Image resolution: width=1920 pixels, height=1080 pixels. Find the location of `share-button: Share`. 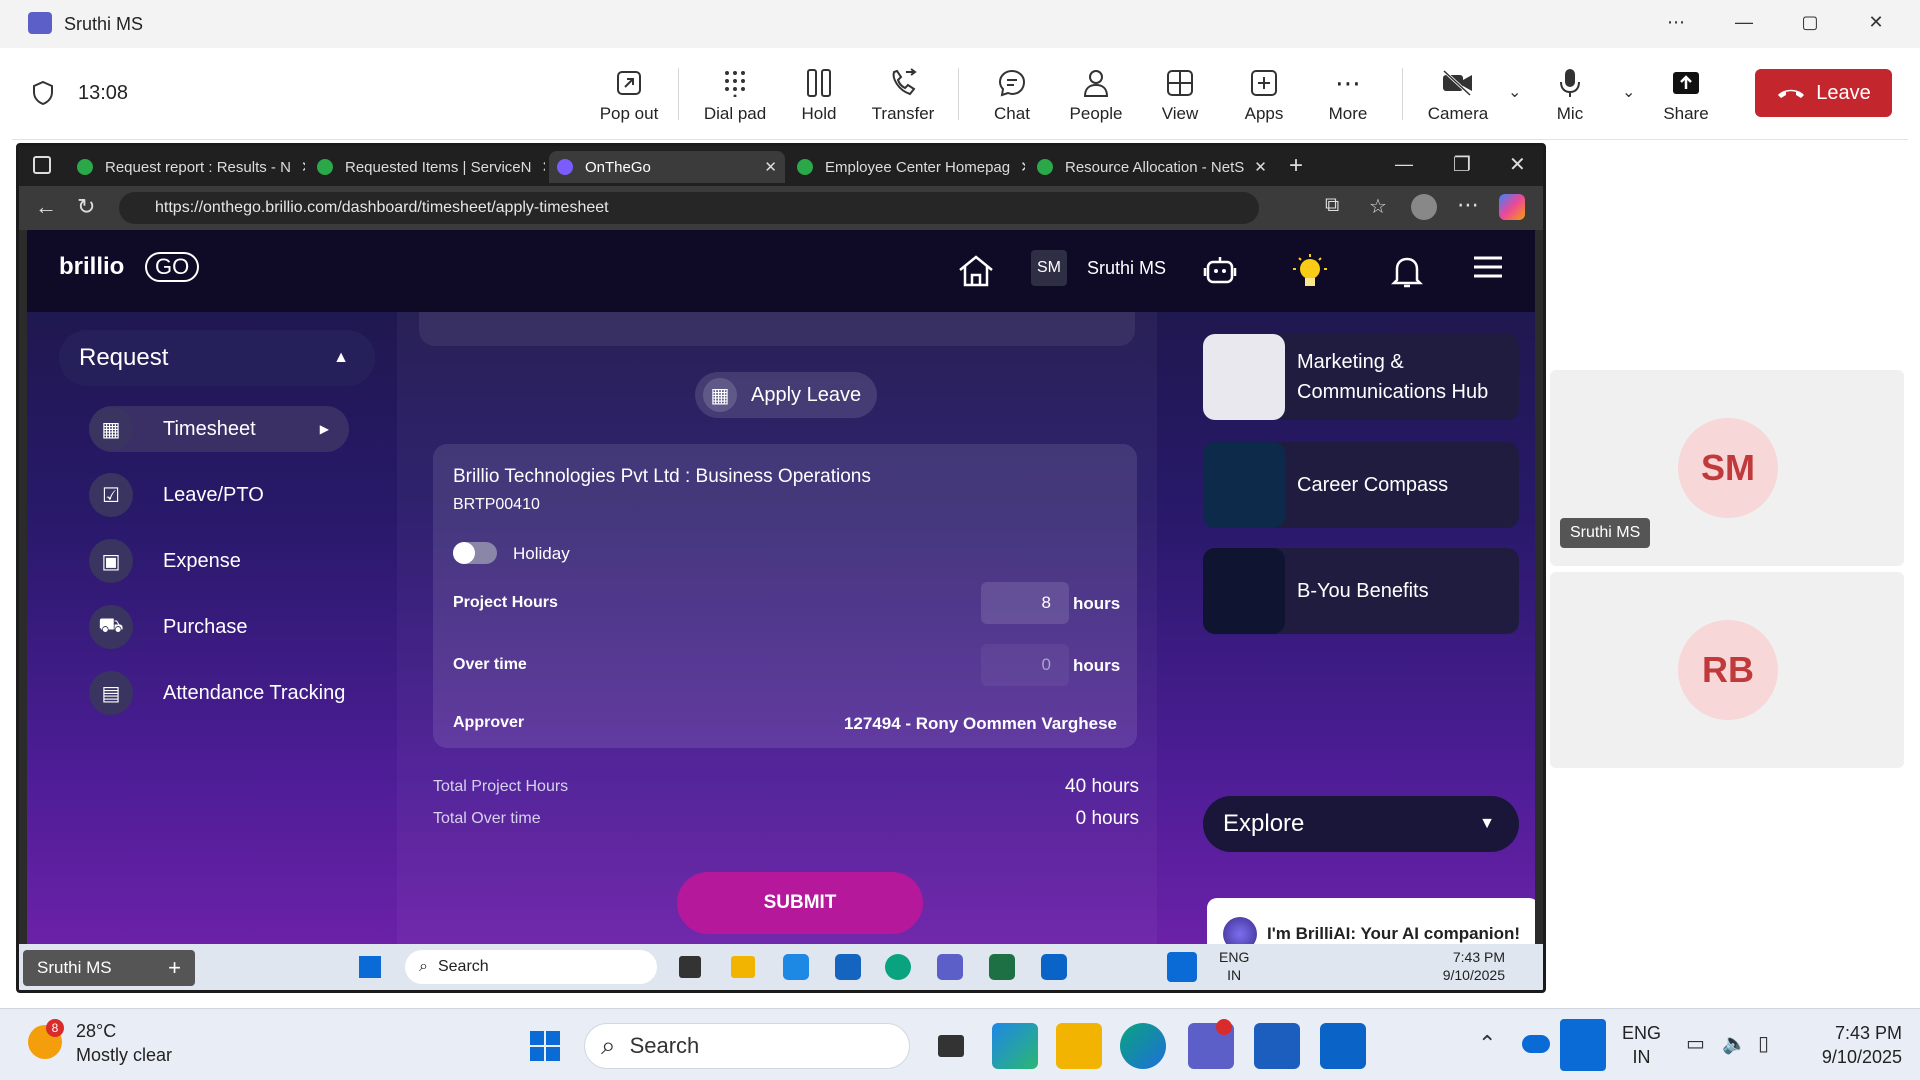

share-button: Share is located at coordinates (1686, 93).